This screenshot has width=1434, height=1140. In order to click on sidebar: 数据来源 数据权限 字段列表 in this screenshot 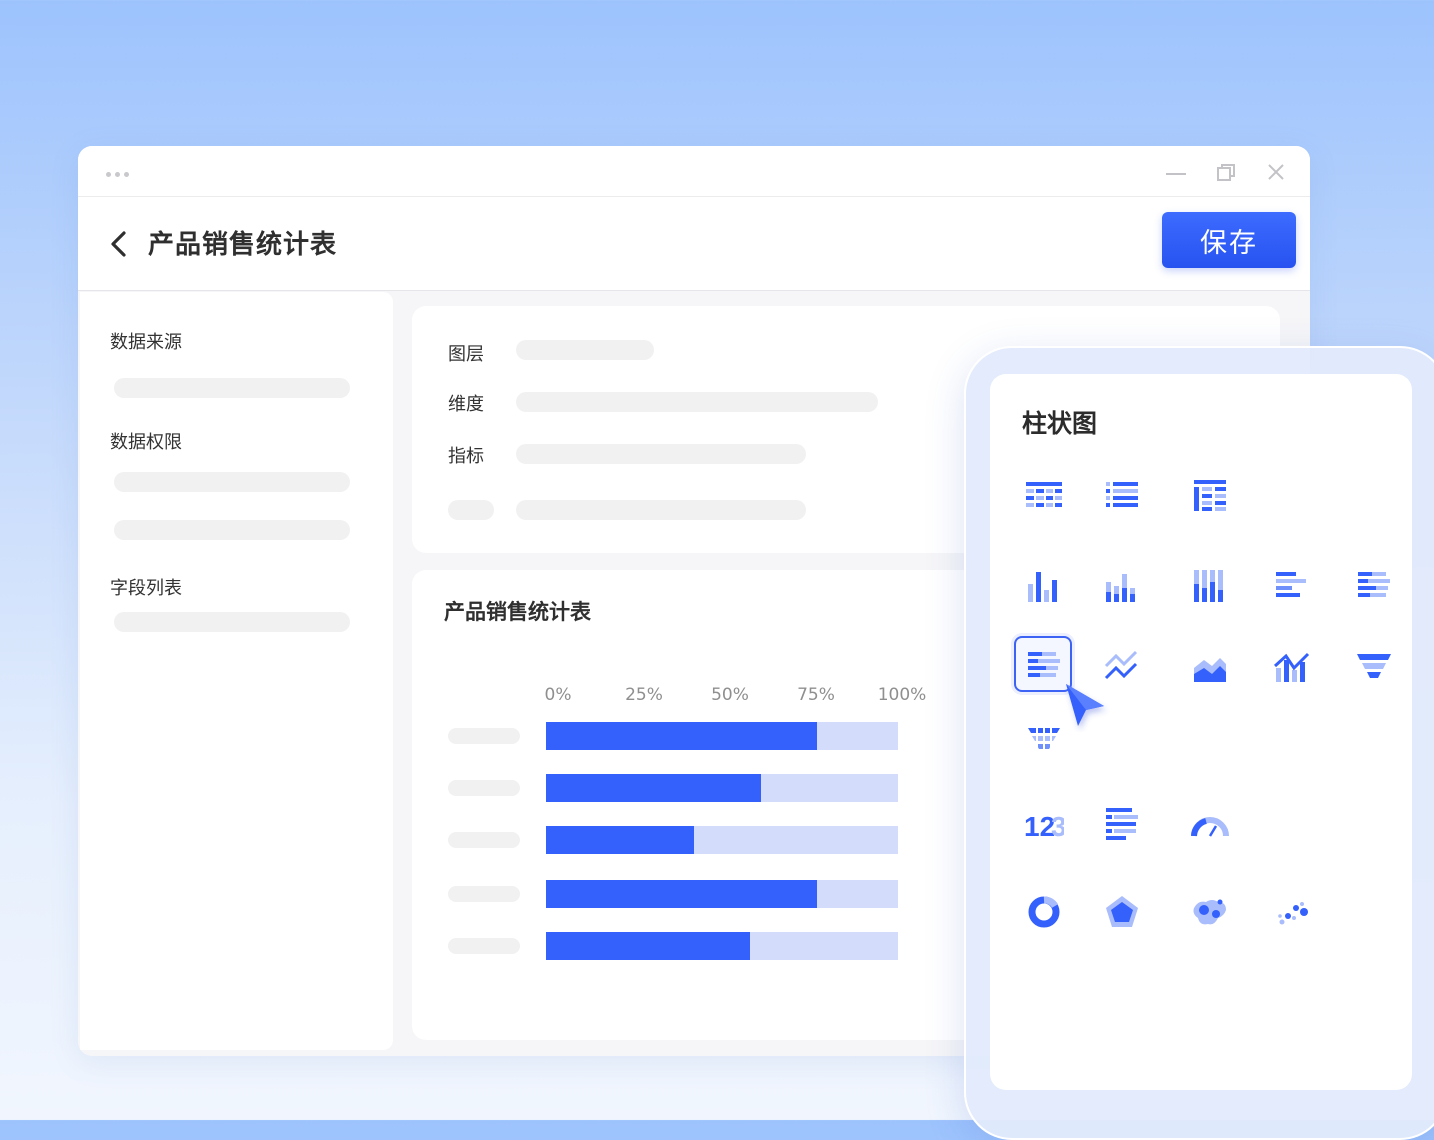, I will do `click(236, 671)`.